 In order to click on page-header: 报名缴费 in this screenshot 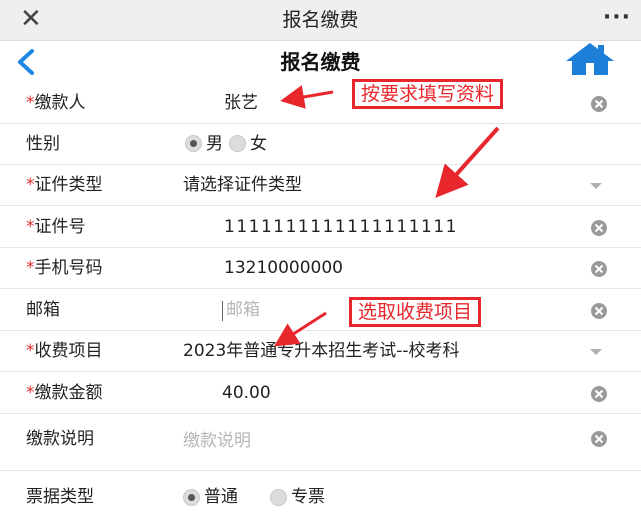, I will do `click(320, 62)`.